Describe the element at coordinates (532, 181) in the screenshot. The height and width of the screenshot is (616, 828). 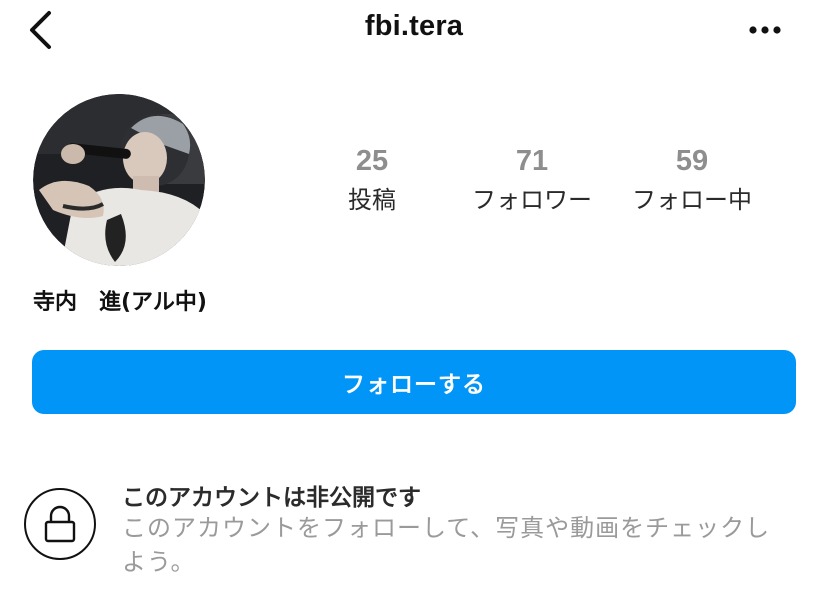
I see `stat-followers: 71 フォロワー` at that location.